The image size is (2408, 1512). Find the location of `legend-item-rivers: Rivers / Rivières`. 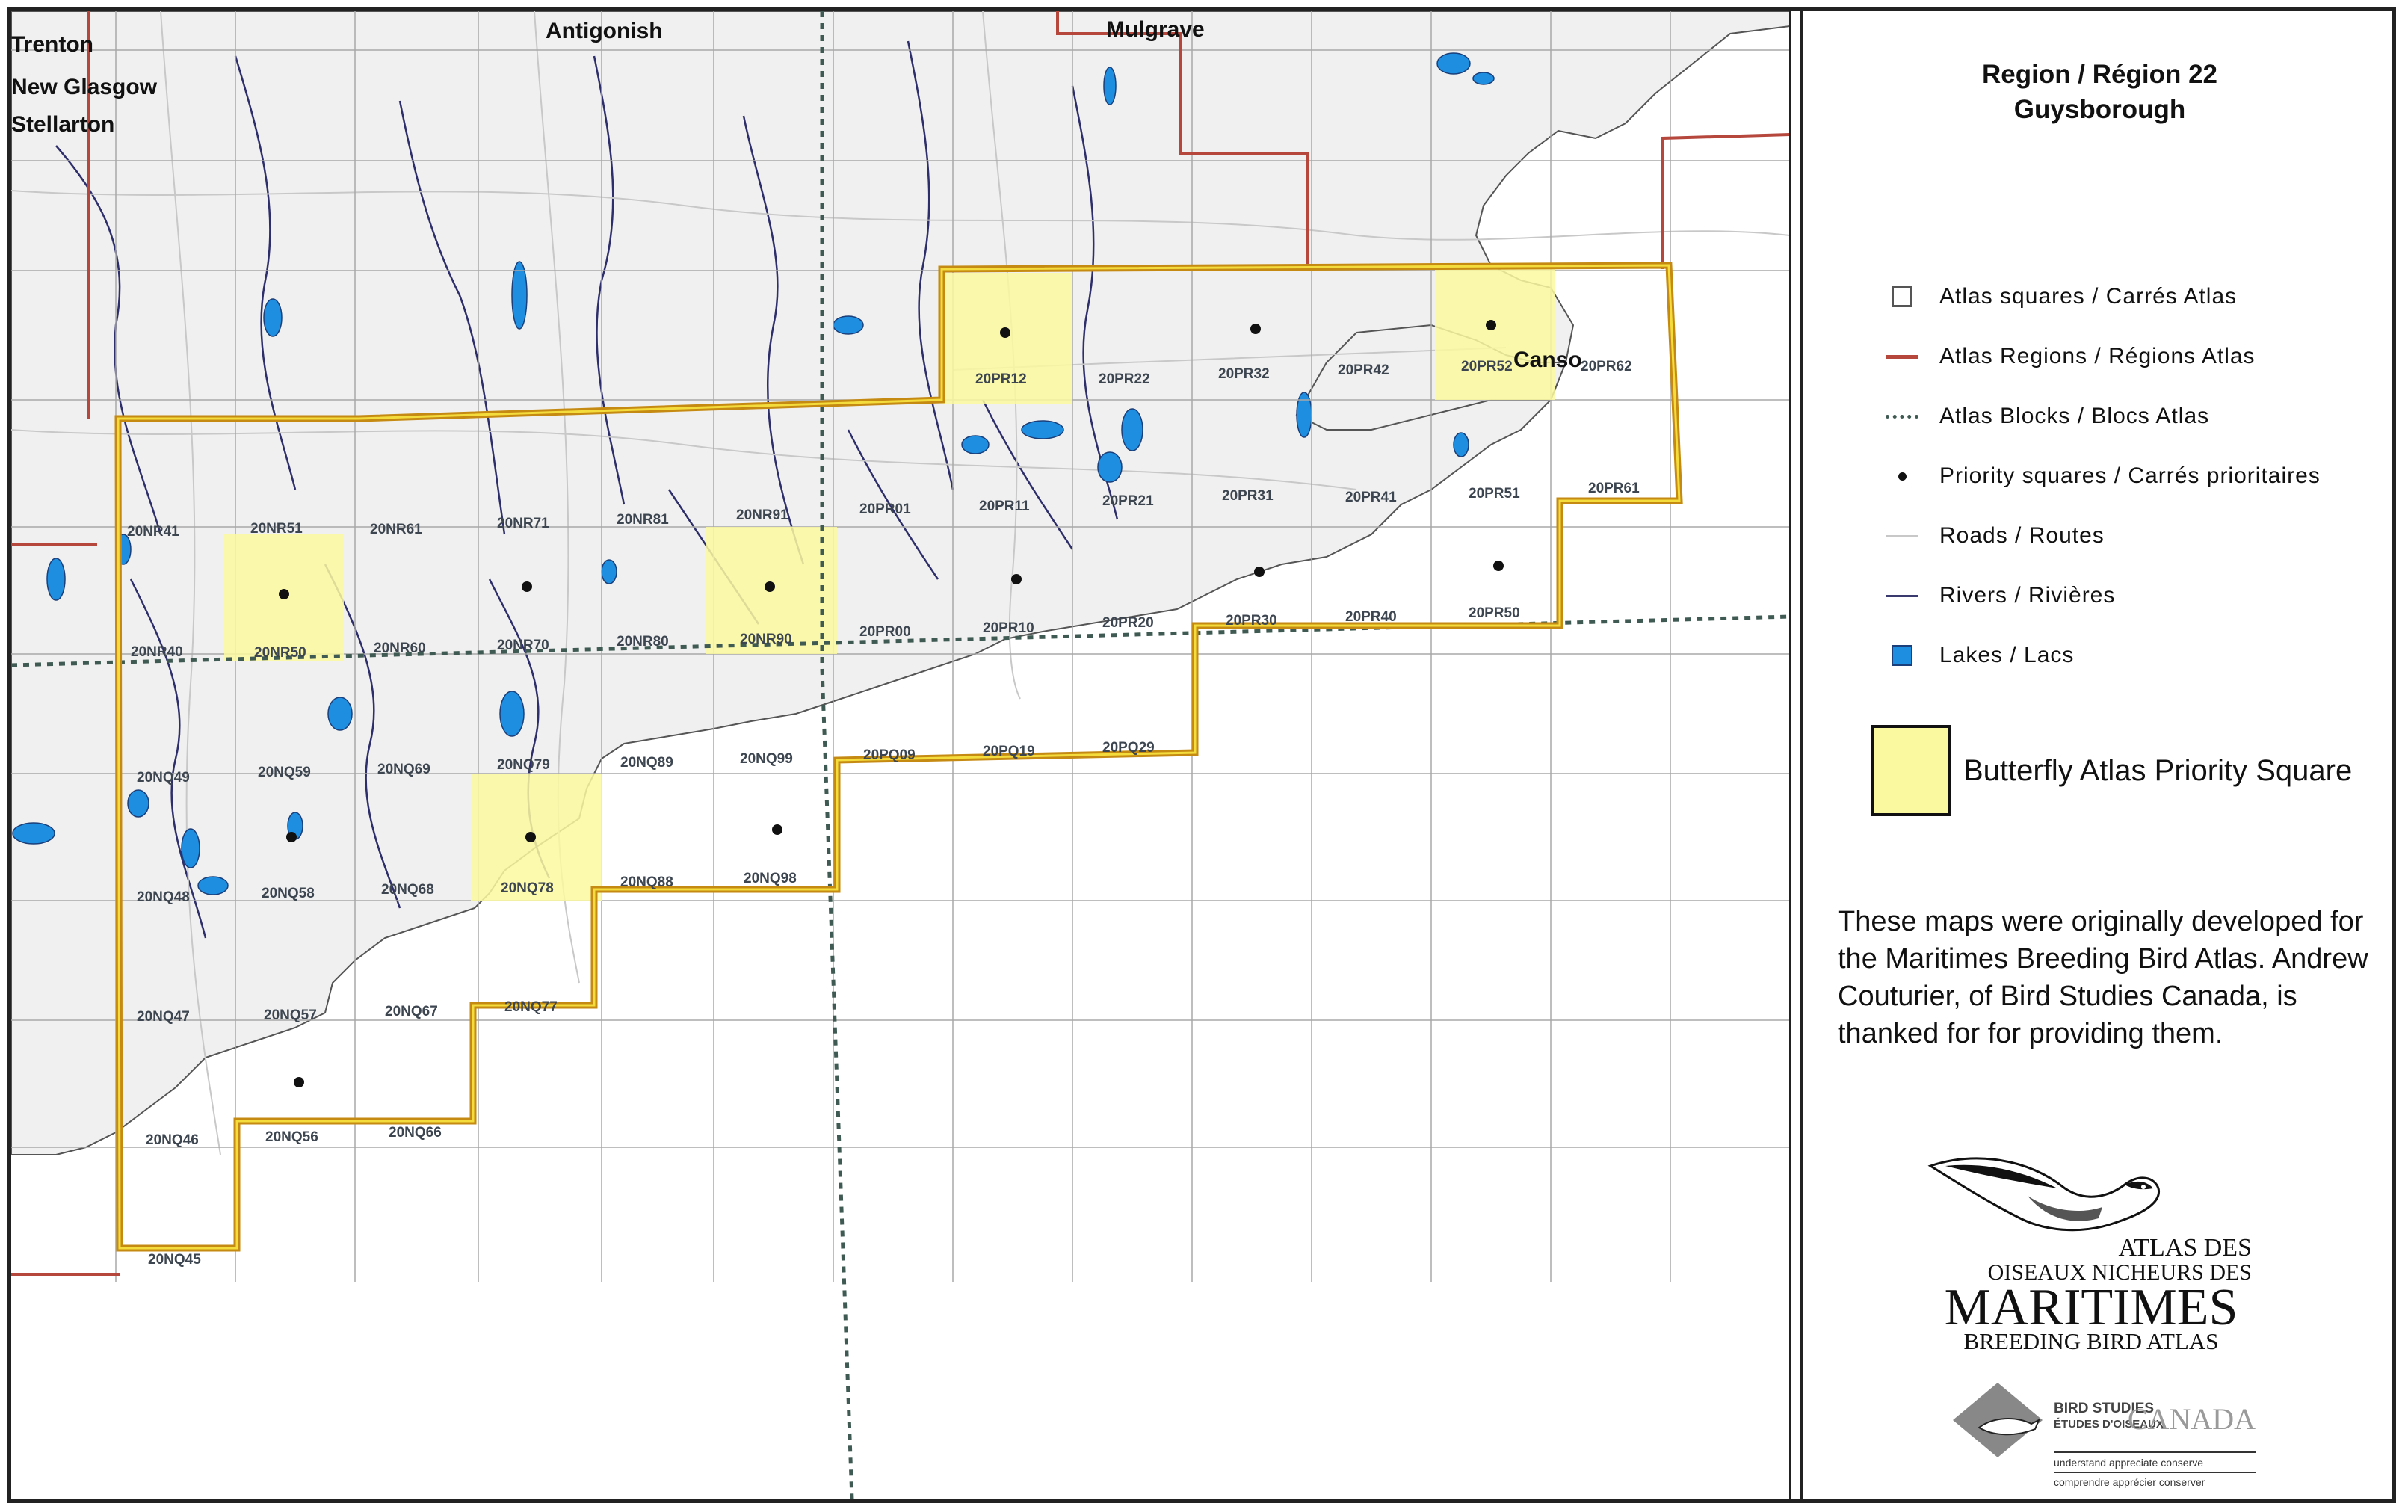

legend-item-rivers: Rivers / Rivières is located at coordinates (2000, 596).